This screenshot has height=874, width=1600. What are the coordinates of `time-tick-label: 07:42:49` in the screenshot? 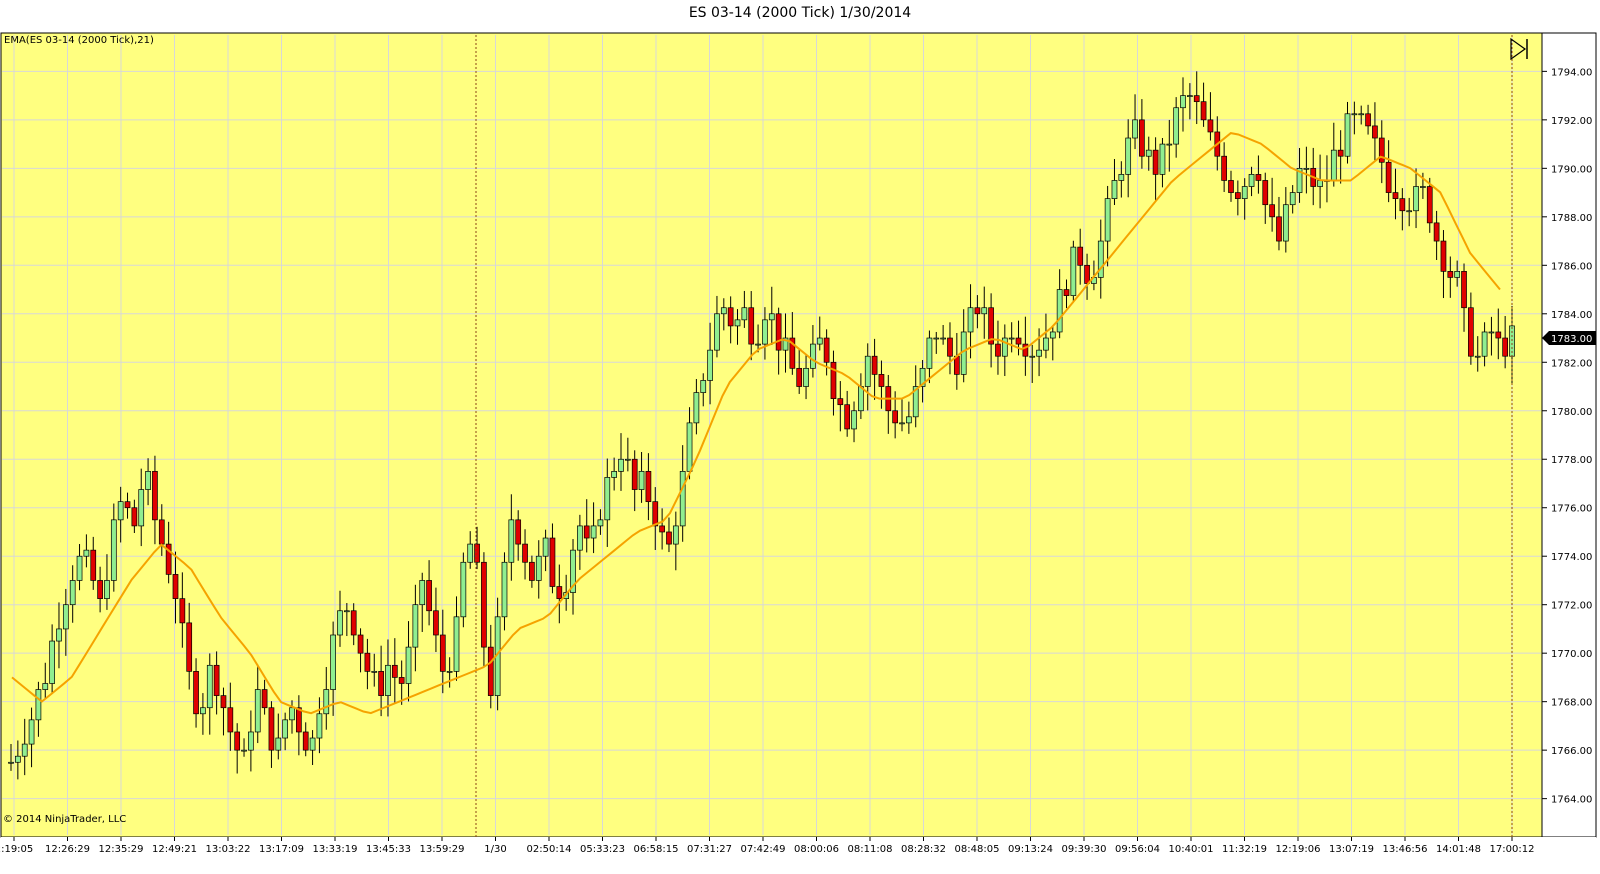 It's located at (763, 849).